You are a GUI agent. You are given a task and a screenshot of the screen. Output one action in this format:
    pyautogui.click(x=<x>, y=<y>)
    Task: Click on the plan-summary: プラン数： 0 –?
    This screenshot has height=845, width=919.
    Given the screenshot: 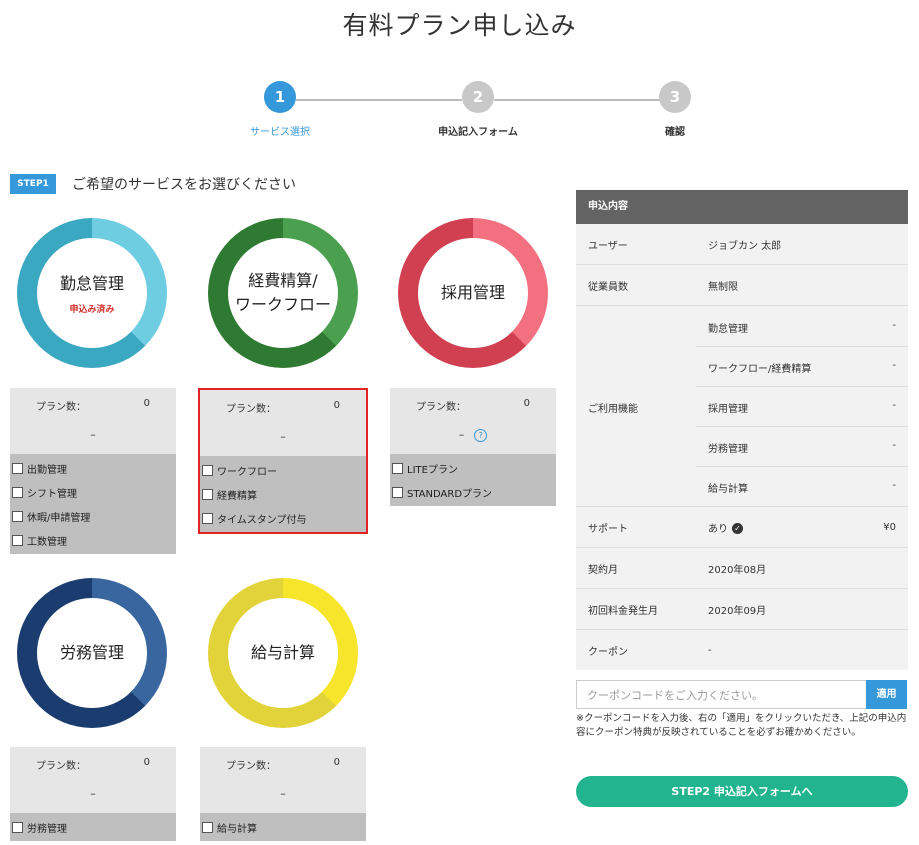 What is the action you would take?
    pyautogui.click(x=473, y=421)
    